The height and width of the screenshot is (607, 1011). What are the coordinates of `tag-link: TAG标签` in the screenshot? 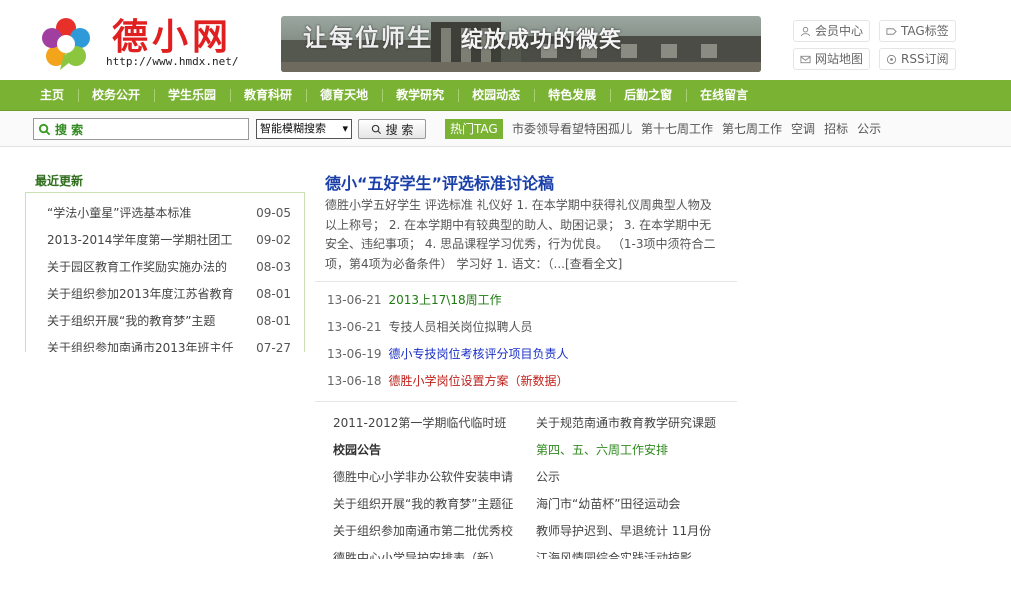 It's located at (917, 31).